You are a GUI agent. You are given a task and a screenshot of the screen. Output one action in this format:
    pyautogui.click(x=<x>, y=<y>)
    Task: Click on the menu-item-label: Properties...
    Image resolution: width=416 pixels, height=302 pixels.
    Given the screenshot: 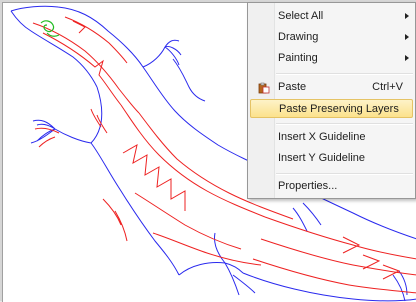 What is the action you would take?
    pyautogui.click(x=308, y=186)
    